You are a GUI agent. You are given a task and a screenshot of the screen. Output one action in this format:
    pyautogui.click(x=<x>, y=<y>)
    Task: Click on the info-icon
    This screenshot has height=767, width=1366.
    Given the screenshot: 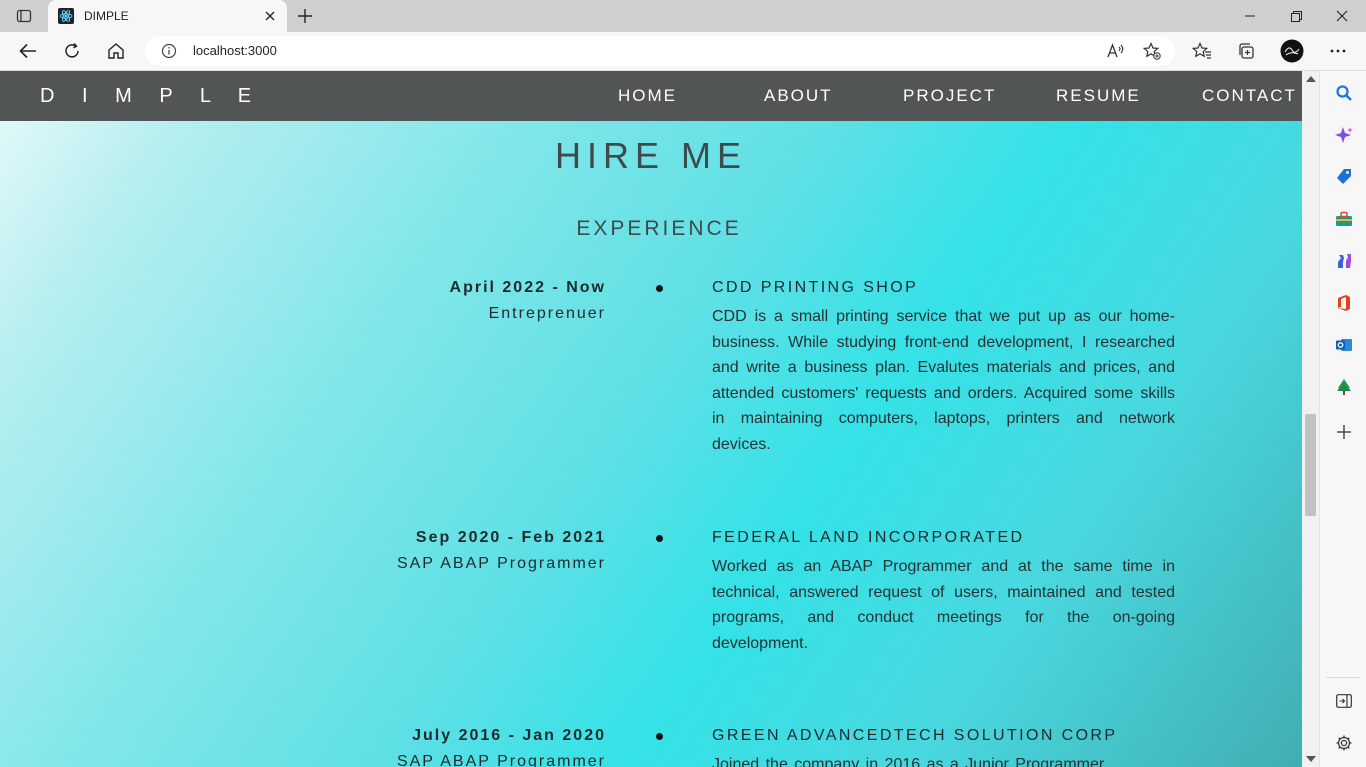 What is the action you would take?
    pyautogui.click(x=169, y=53)
    